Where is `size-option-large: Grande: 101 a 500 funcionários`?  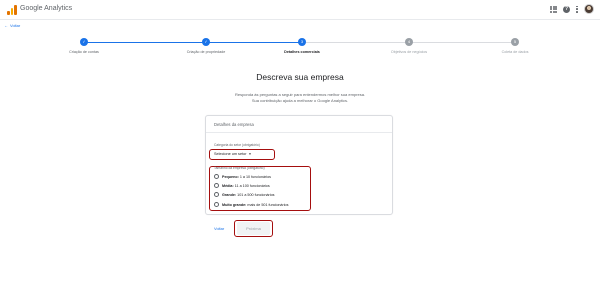 size-option-large: Grande: 101 a 500 funcionários is located at coordinates (244, 194).